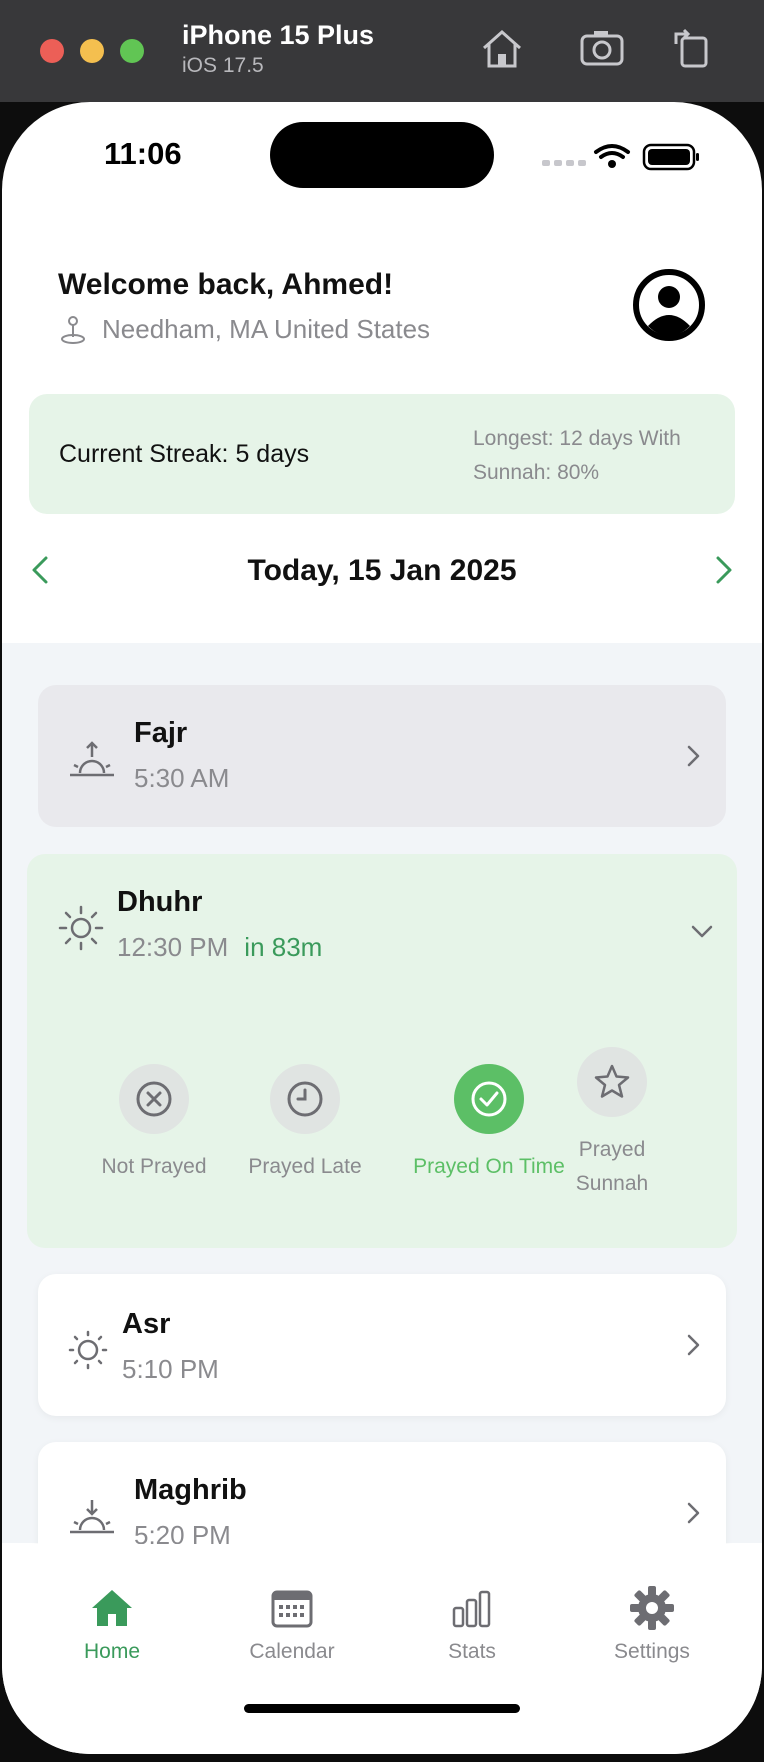 This screenshot has width=764, height=1762. What do you see at coordinates (143, 153) in the screenshot?
I see `status-time: 11:06` at bounding box center [143, 153].